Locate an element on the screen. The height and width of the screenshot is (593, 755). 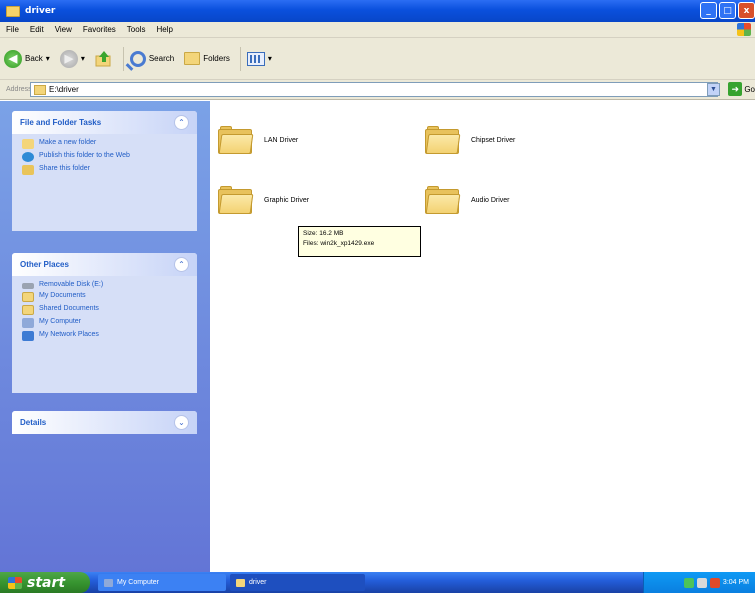
place-label: Shared Documents is located at coordinates (69, 308).